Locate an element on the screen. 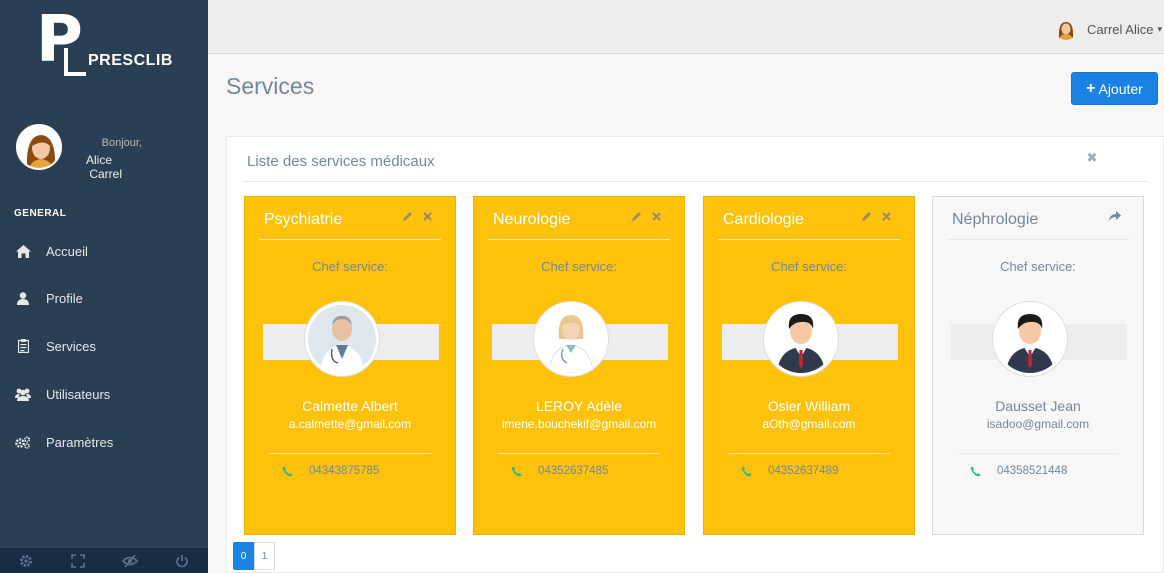  user-menu: Carrel Alice ▾ is located at coordinates (1109, 29).